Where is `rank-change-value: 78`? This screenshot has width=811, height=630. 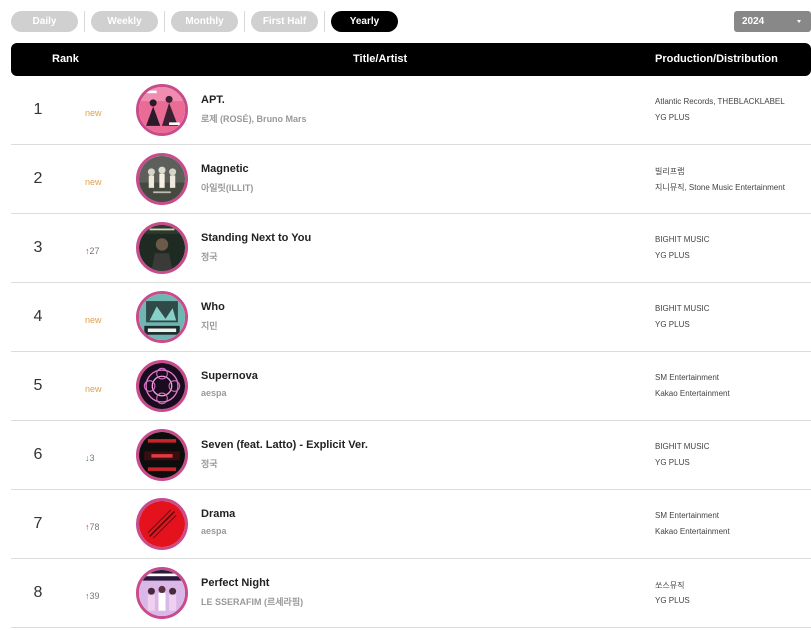 rank-change-value: 78 is located at coordinates (94, 527).